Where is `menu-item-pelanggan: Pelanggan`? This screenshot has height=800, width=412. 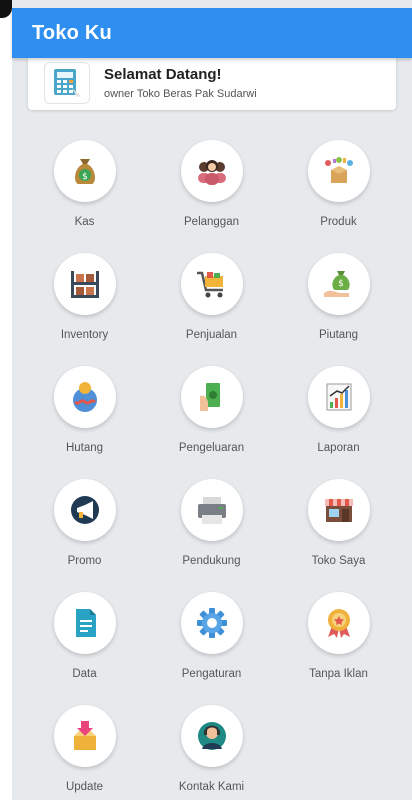 menu-item-pelanggan: Pelanggan is located at coordinates (211, 185).